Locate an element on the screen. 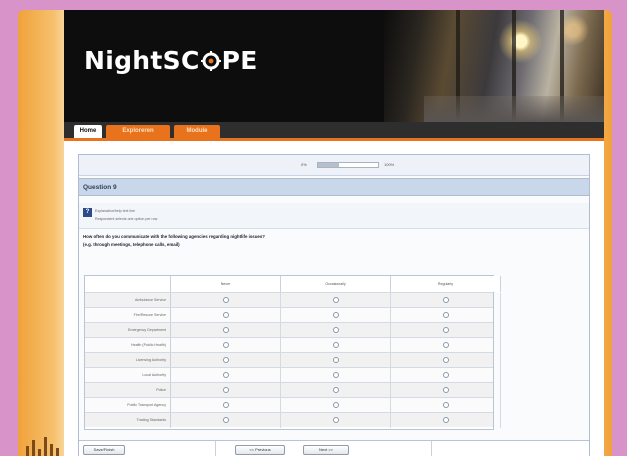 This screenshot has width=627, height=456. table-row: Health (Public Health) is located at coordinates (293, 345).